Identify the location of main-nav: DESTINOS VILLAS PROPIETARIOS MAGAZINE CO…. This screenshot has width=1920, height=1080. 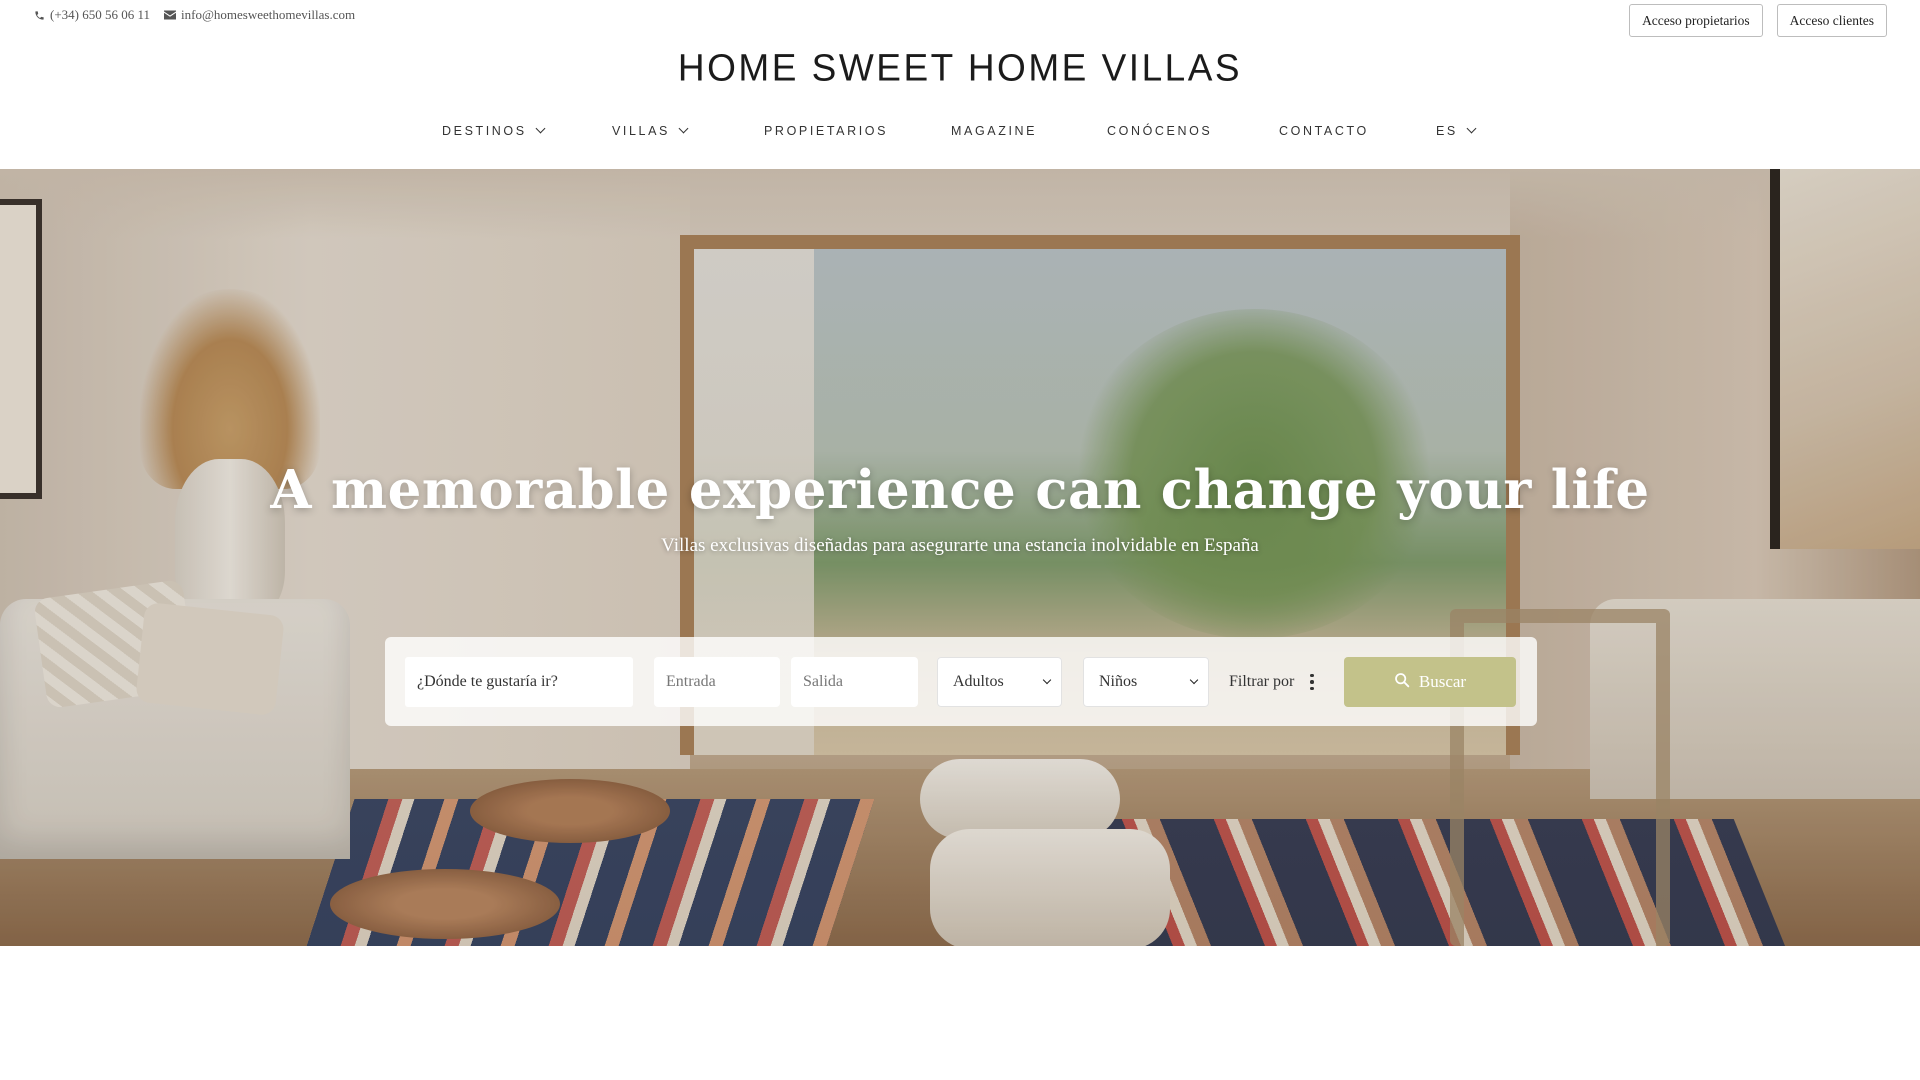
(960, 132).